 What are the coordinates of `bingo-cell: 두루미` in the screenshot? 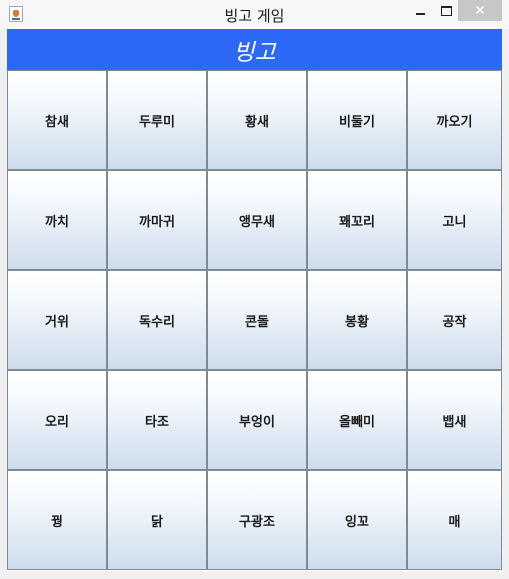 It's located at (157, 120).